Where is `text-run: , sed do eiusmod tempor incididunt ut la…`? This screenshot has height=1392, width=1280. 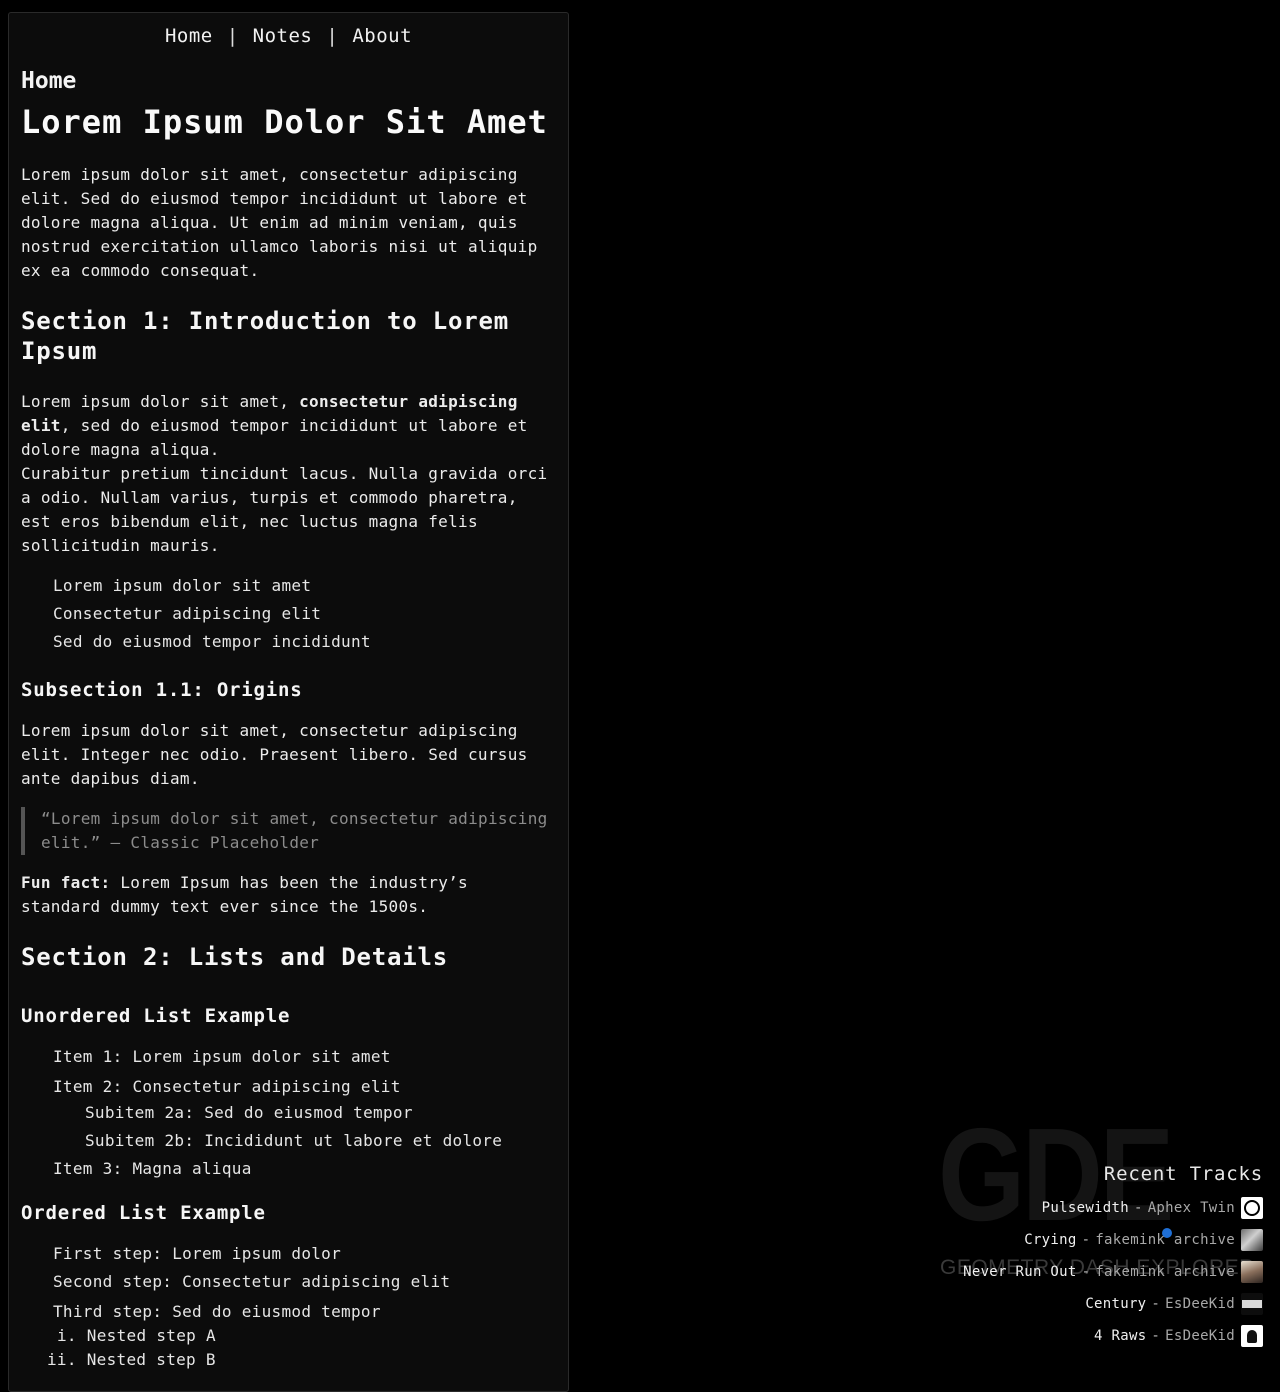
text-run: , sed do eiusmod tempor incididunt ut la… is located at coordinates (274, 437).